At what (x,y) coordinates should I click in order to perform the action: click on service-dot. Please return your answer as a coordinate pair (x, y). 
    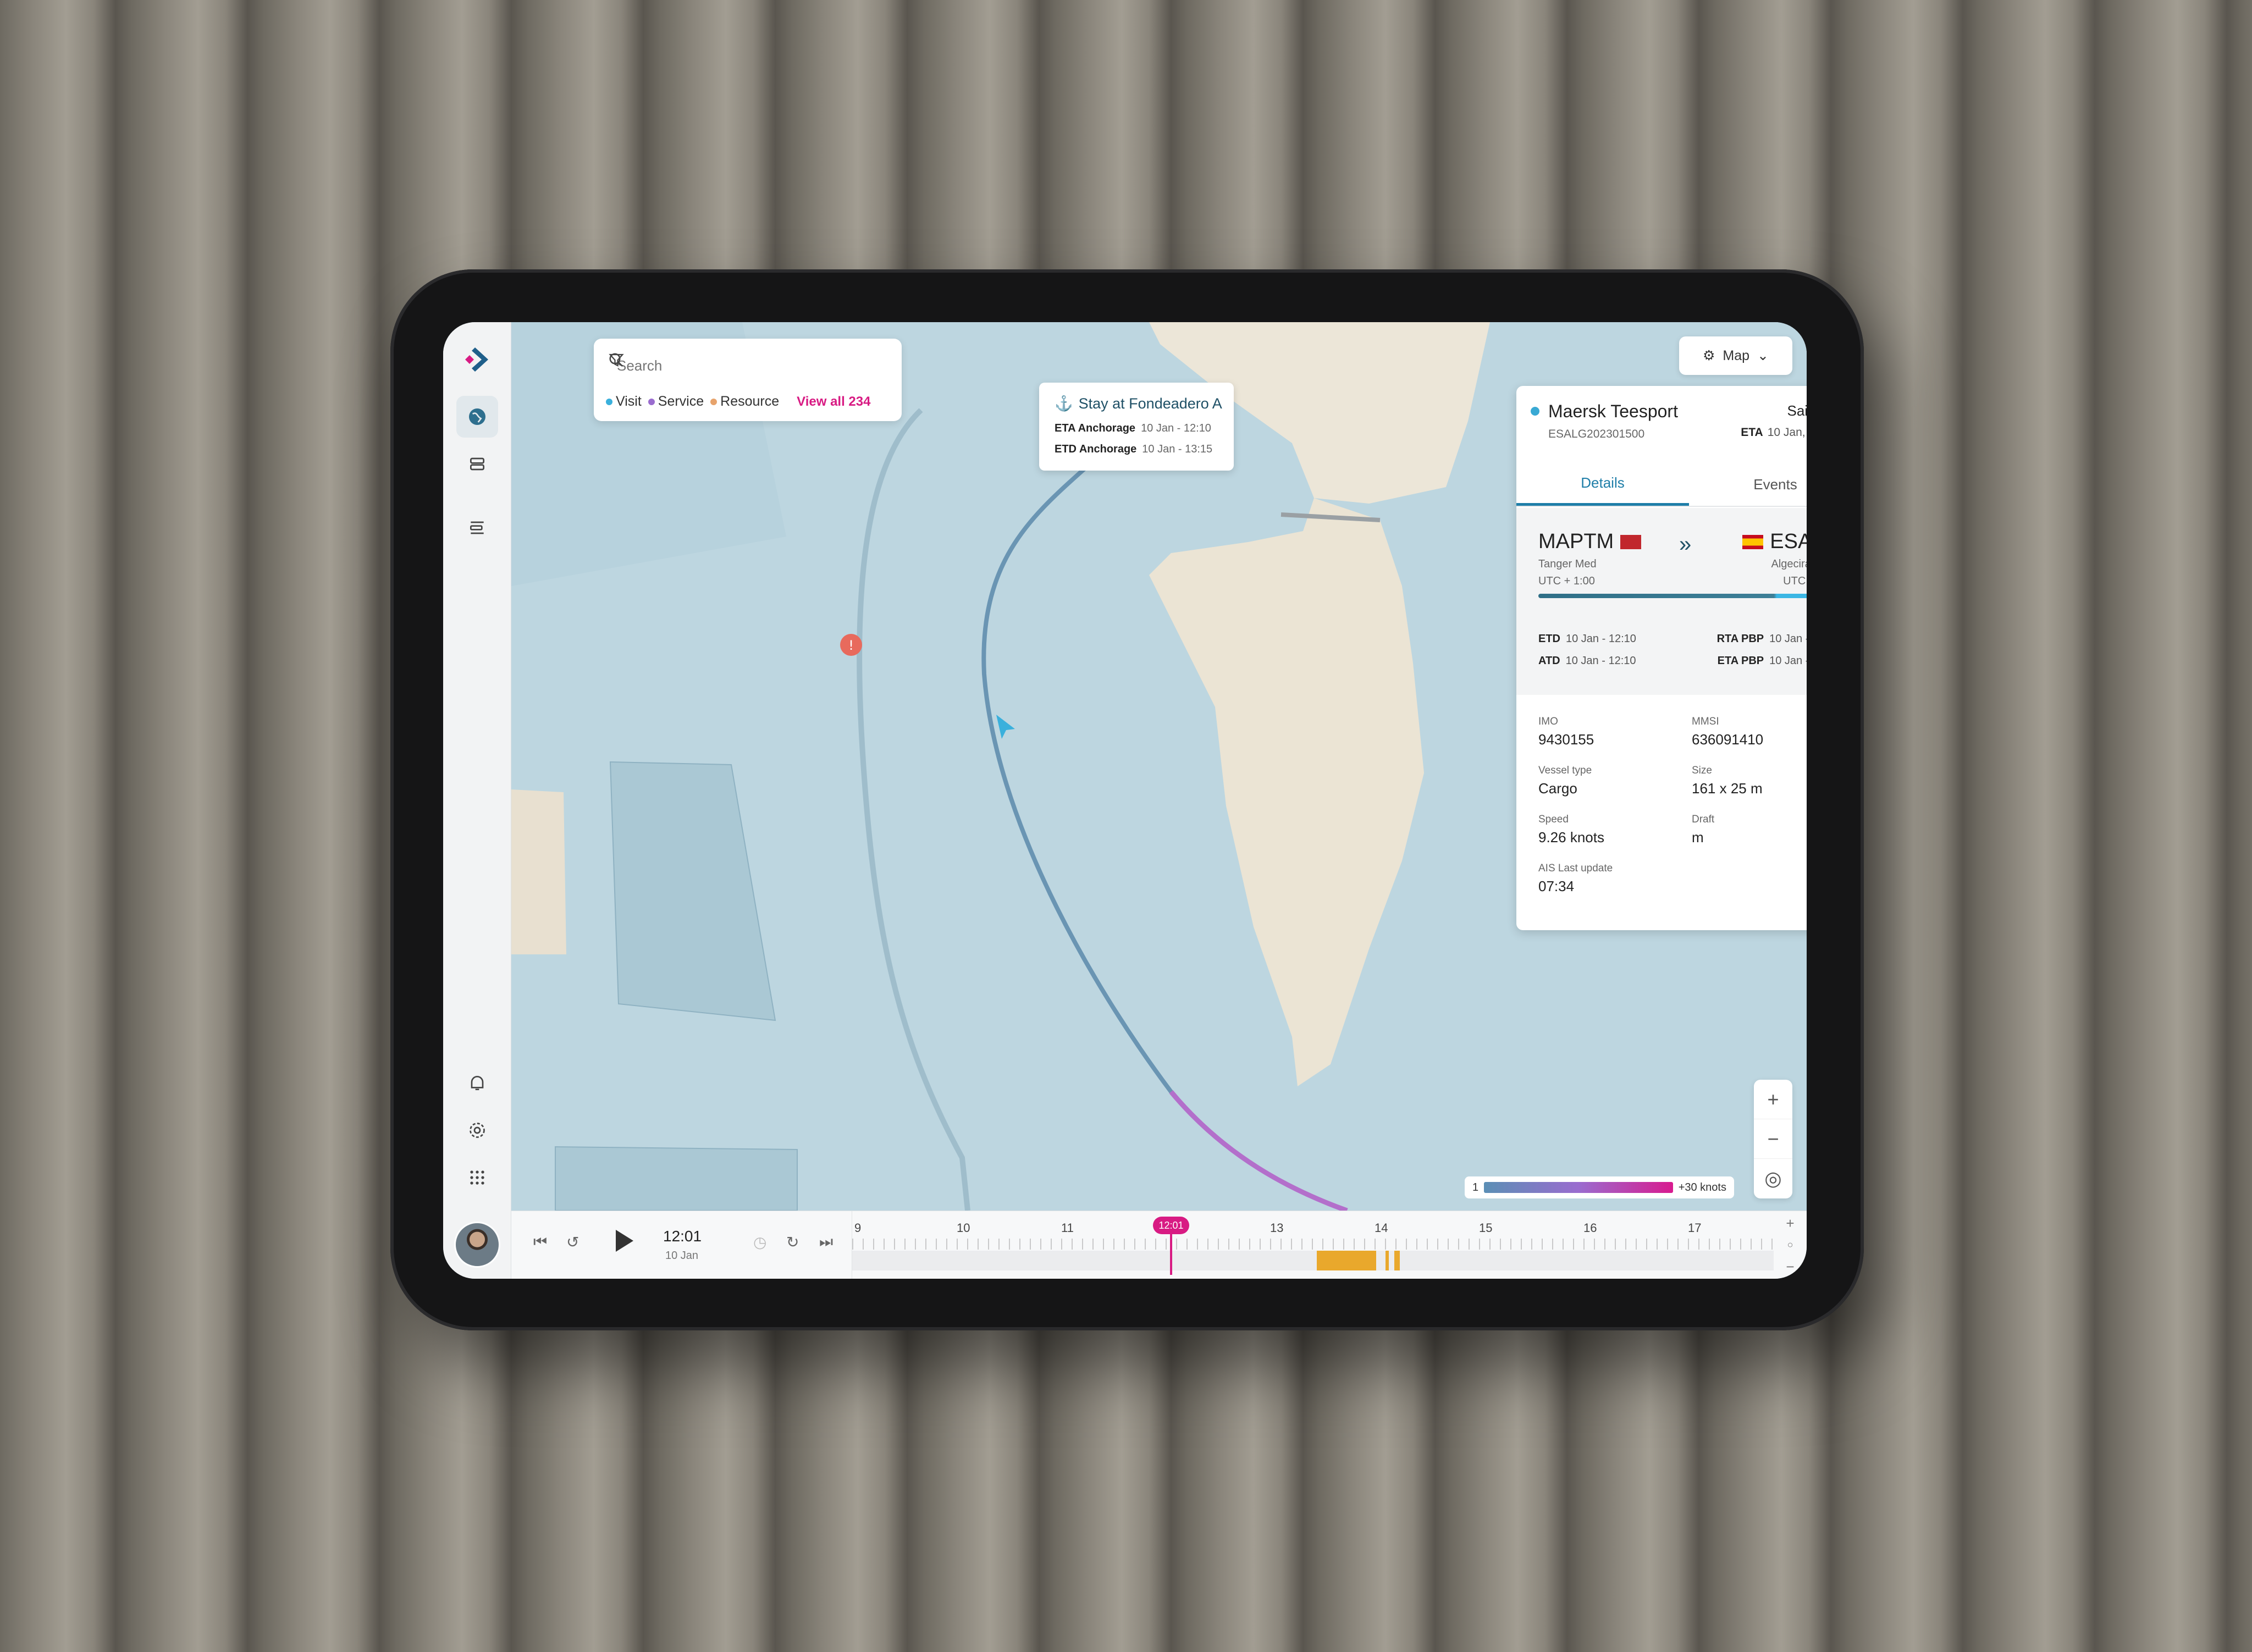
    Looking at the image, I should click on (651, 401).